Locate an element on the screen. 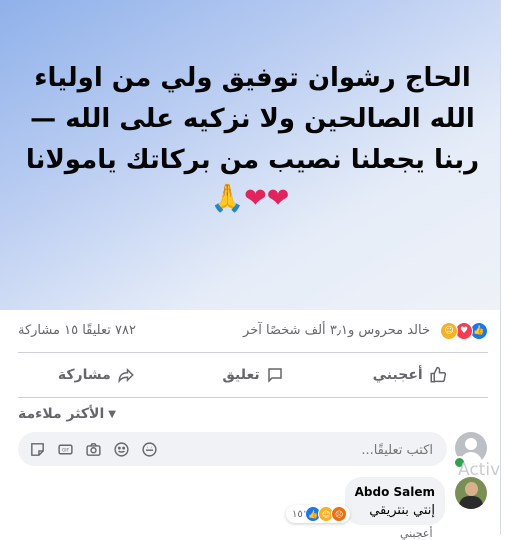 The width and height of the screenshot is (505, 540). comment-bubble: Abdo Salem إنتي بنتريقي is located at coordinates (395, 501).